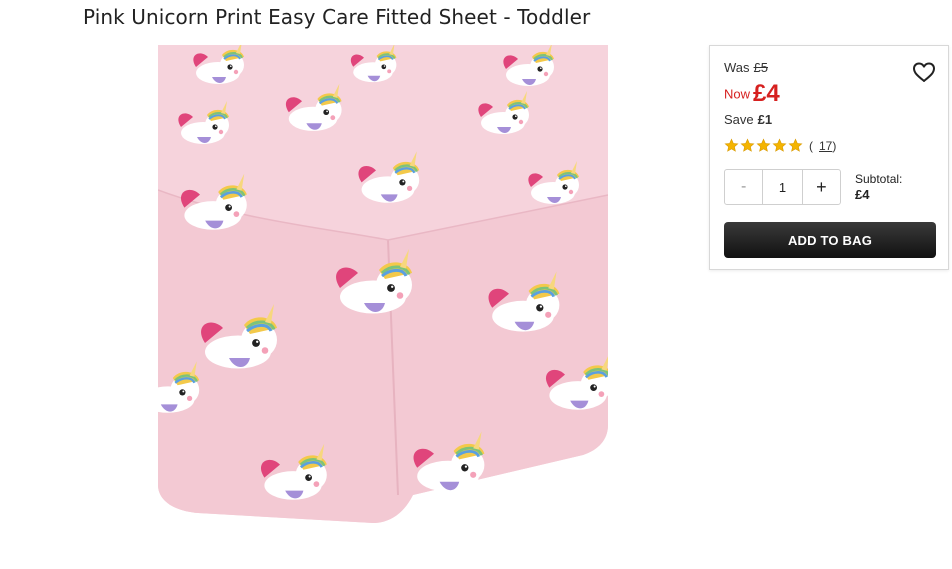 The image size is (952, 569). I want to click on quantity-stepper: - 1 +, so click(782, 187).